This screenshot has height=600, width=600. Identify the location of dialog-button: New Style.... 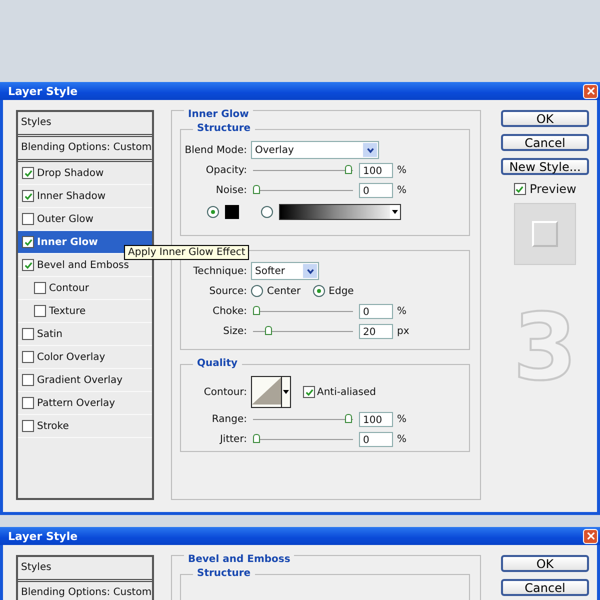
(545, 166).